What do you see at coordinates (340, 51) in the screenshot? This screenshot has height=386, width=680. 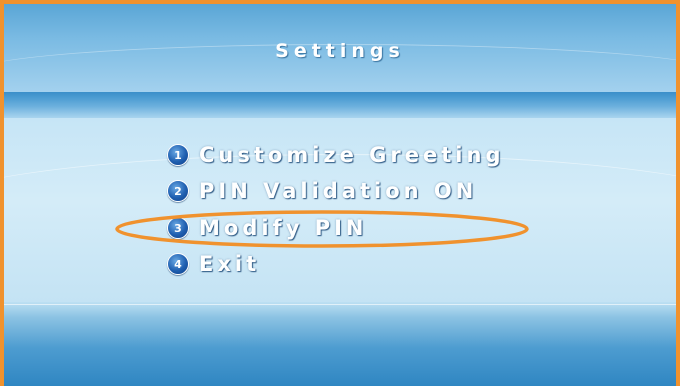 I see `page-title: Settings` at bounding box center [340, 51].